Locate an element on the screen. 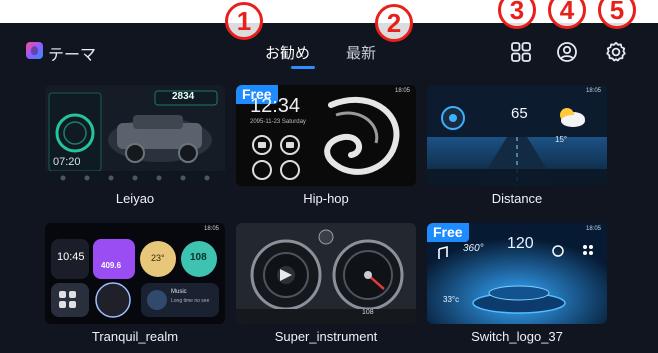 Image resolution: width=658 pixels, height=353 pixels. switch-degree: 360° is located at coordinates (473, 248).